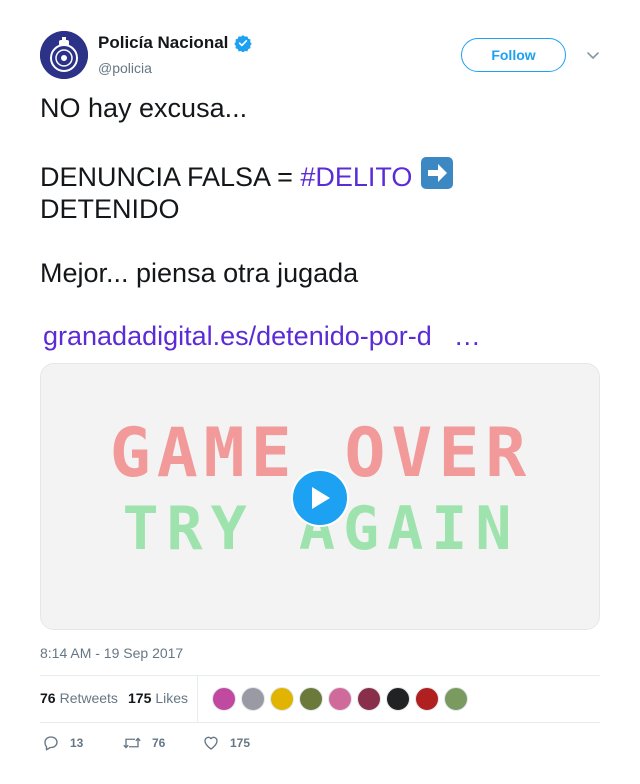 The image size is (640, 784). What do you see at coordinates (172, 698) in the screenshot?
I see `likes-label: Likes` at bounding box center [172, 698].